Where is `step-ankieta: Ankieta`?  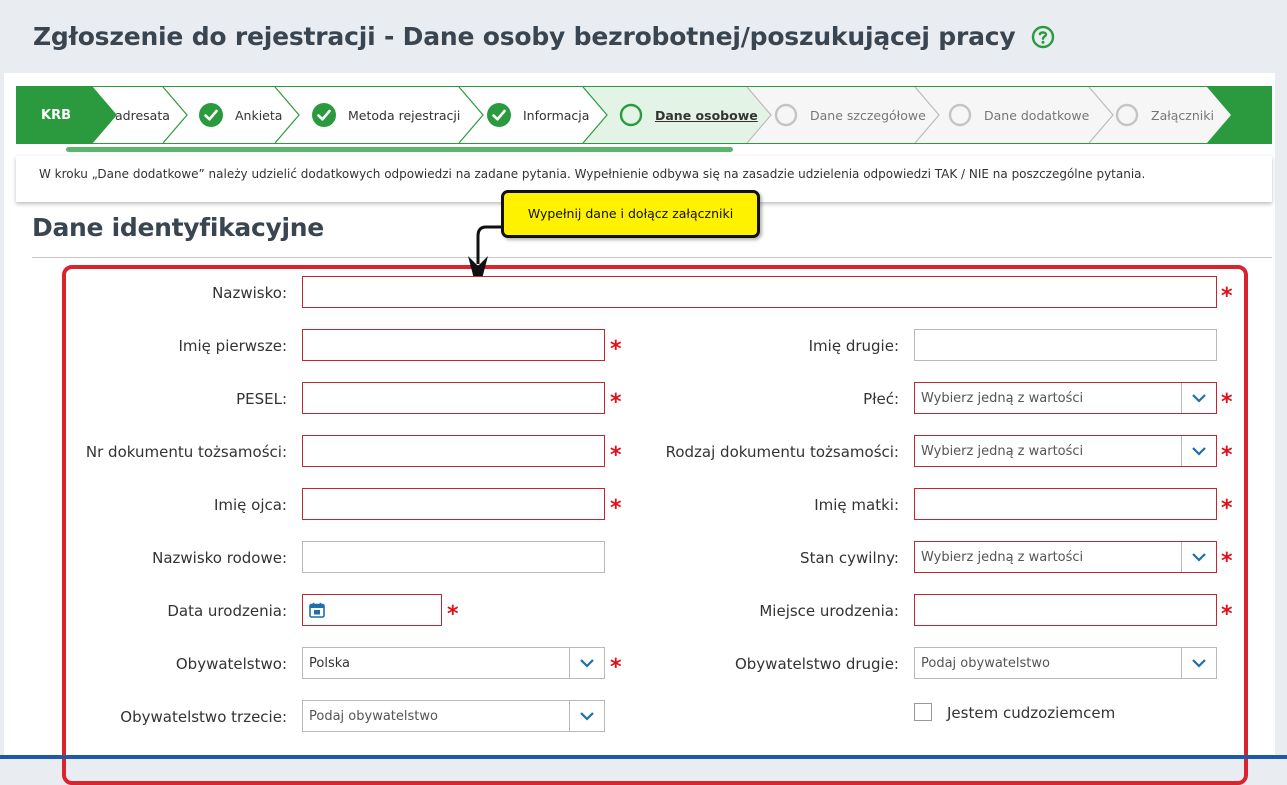 step-ankieta: Ankieta is located at coordinates (240, 115).